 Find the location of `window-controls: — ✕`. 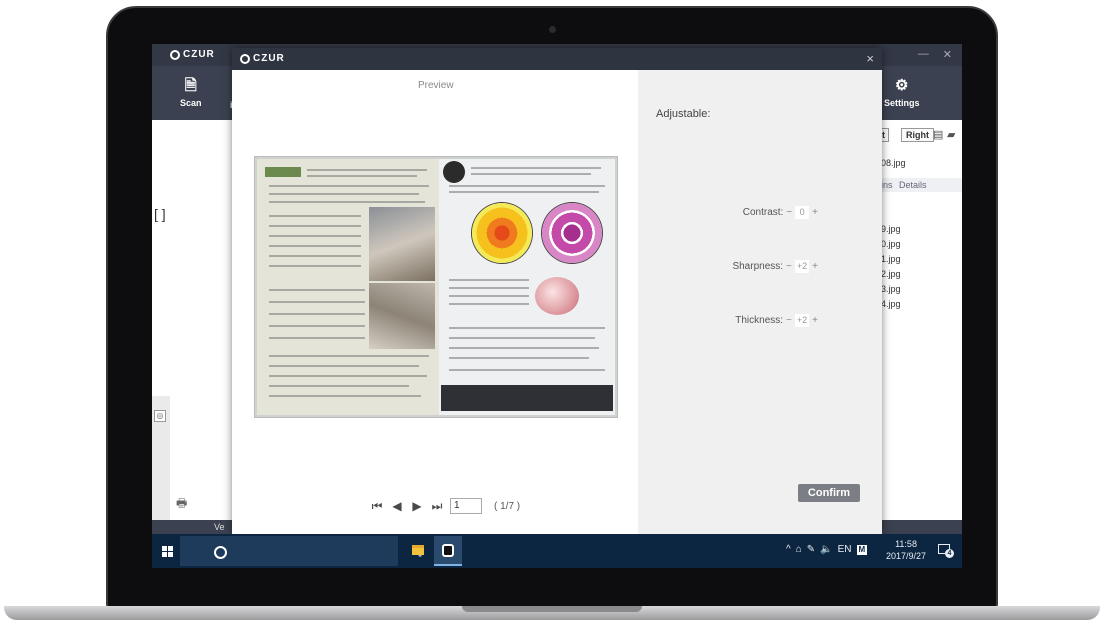

window-controls: — ✕ is located at coordinates (935, 54).